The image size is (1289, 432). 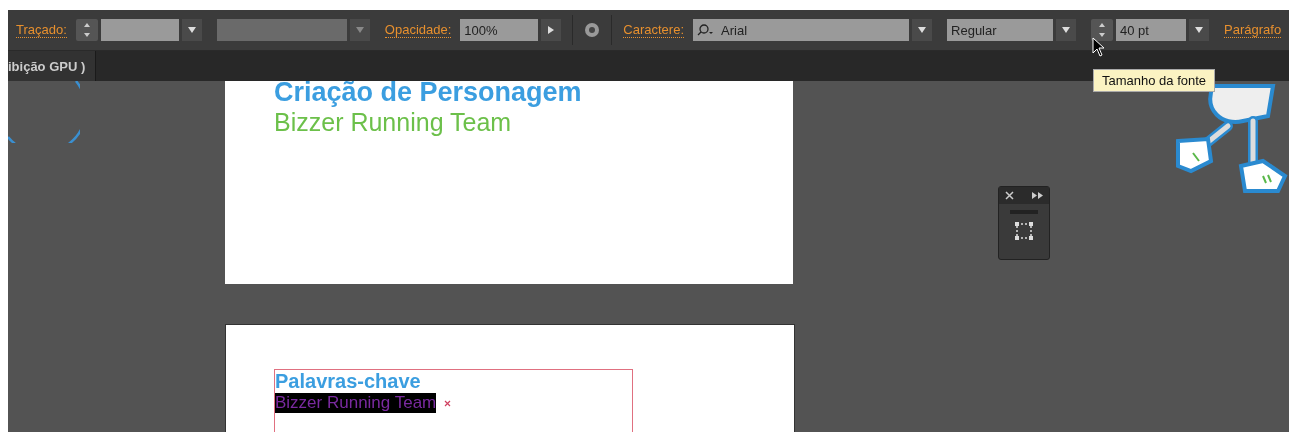 What do you see at coordinates (1253, 30) in the screenshot?
I see `paragraph-link: Parágrafo` at bounding box center [1253, 30].